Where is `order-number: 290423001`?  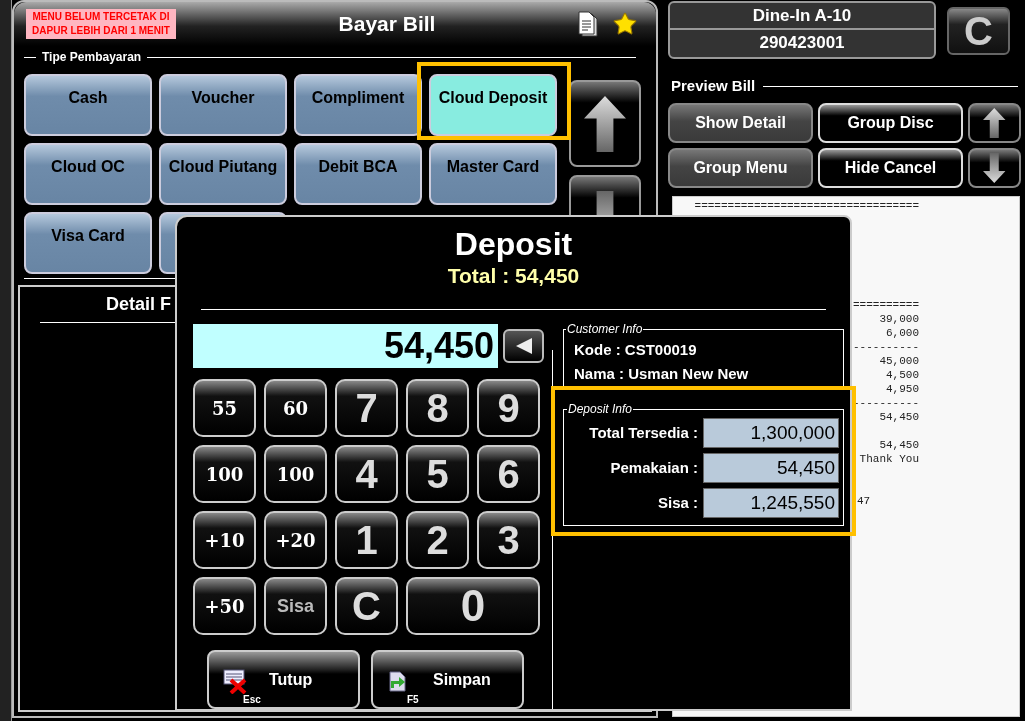
order-number: 290423001 is located at coordinates (802, 43).